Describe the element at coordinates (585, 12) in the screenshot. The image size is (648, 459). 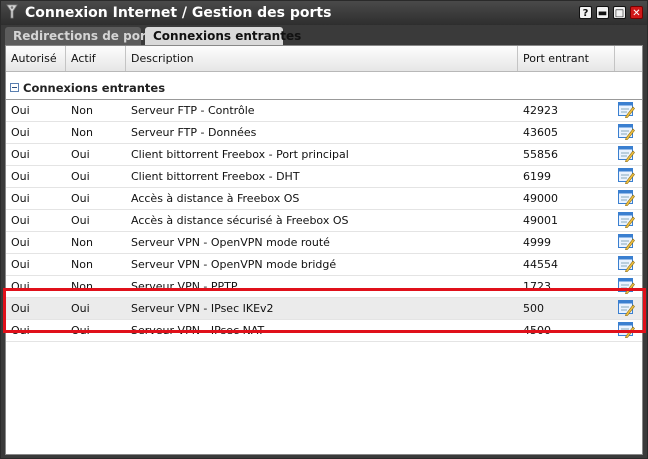
I see `help-button: ?` at that location.